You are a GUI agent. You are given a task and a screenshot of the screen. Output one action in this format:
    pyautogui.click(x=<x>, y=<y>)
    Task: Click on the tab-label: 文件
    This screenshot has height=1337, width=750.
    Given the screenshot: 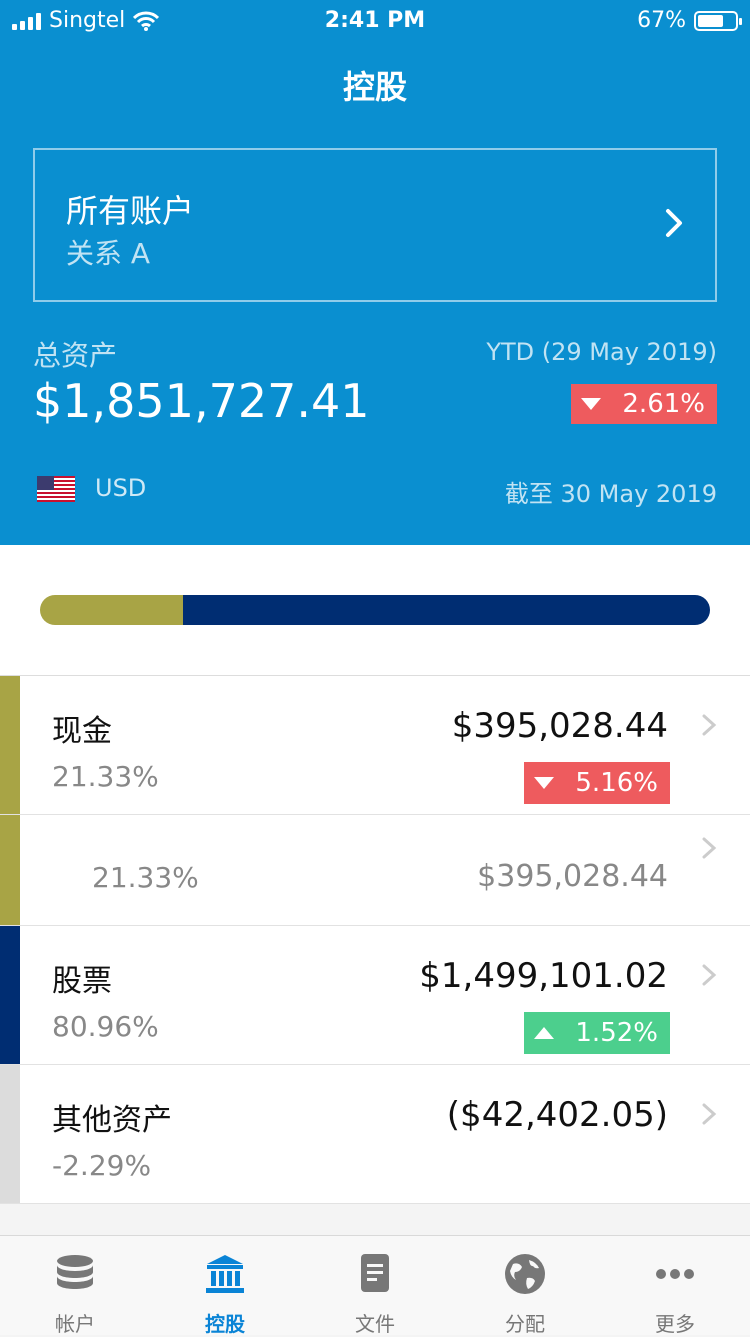 What is the action you would take?
    pyautogui.click(x=375, y=1324)
    